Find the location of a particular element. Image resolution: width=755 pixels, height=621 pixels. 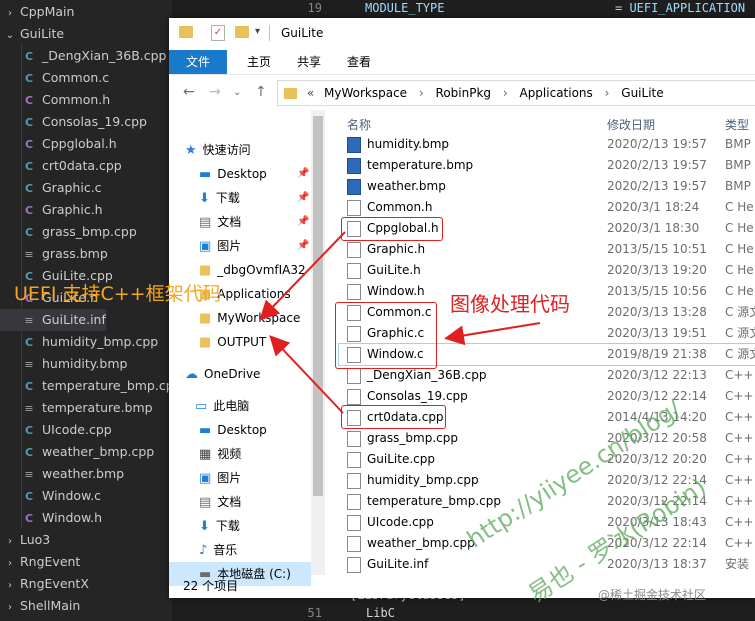

image-code-label: 图像处理代码 is located at coordinates (510, 304).